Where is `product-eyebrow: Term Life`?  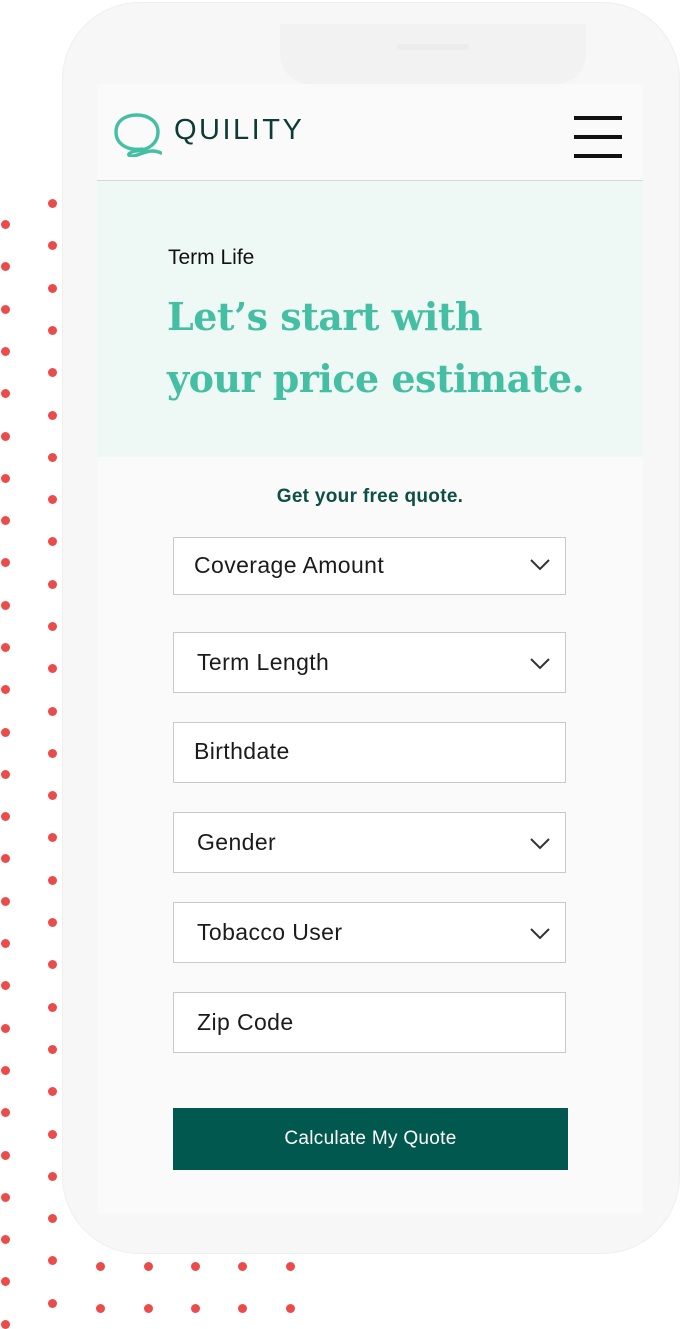 product-eyebrow: Term Life is located at coordinates (211, 257).